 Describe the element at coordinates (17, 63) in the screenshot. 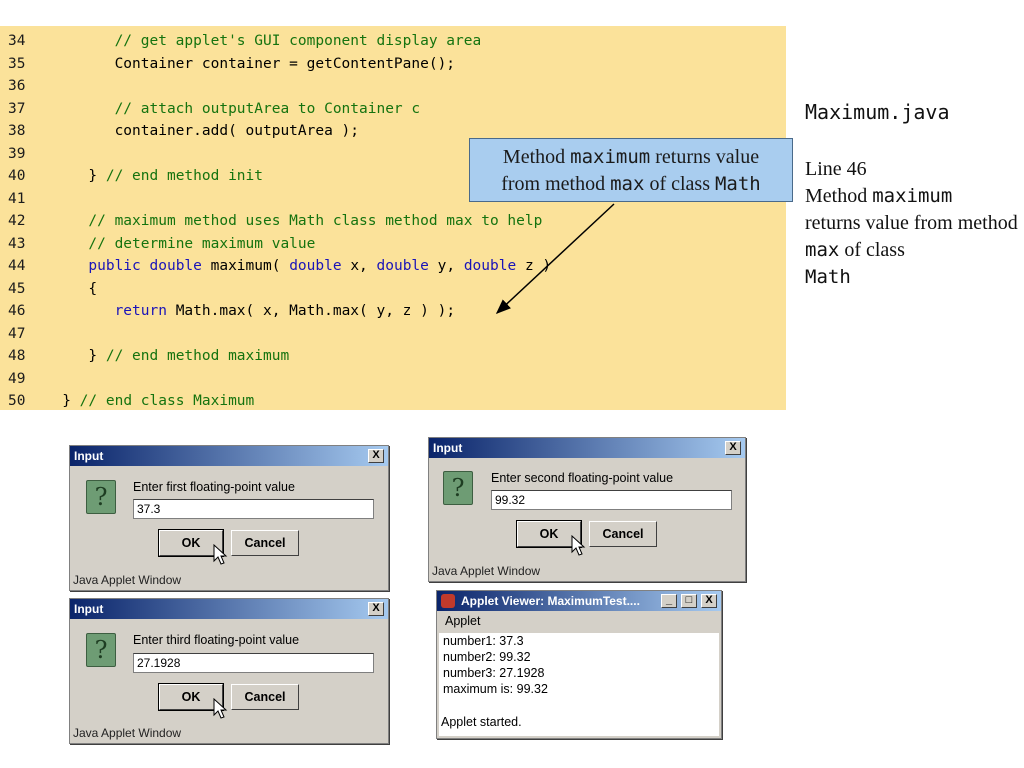

I see `line-number: 35` at that location.